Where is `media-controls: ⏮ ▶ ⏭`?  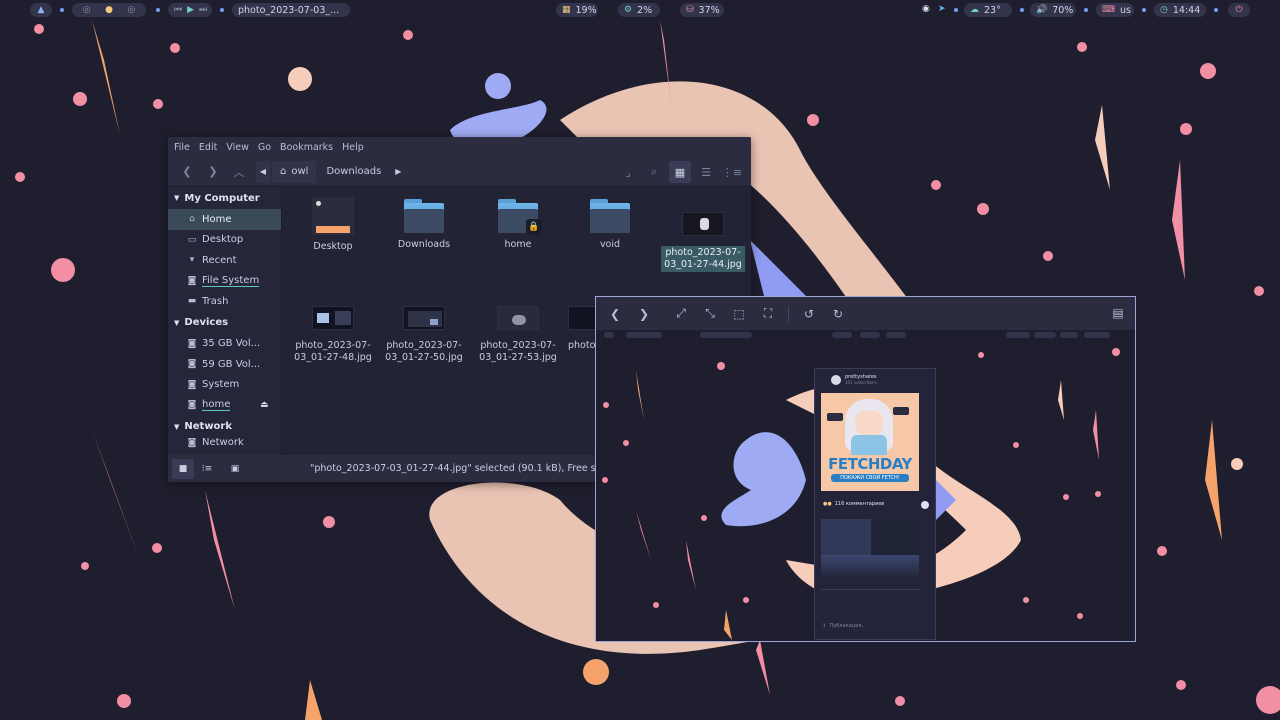
media-controls: ⏮ ▶ ⏭ is located at coordinates (190, 10).